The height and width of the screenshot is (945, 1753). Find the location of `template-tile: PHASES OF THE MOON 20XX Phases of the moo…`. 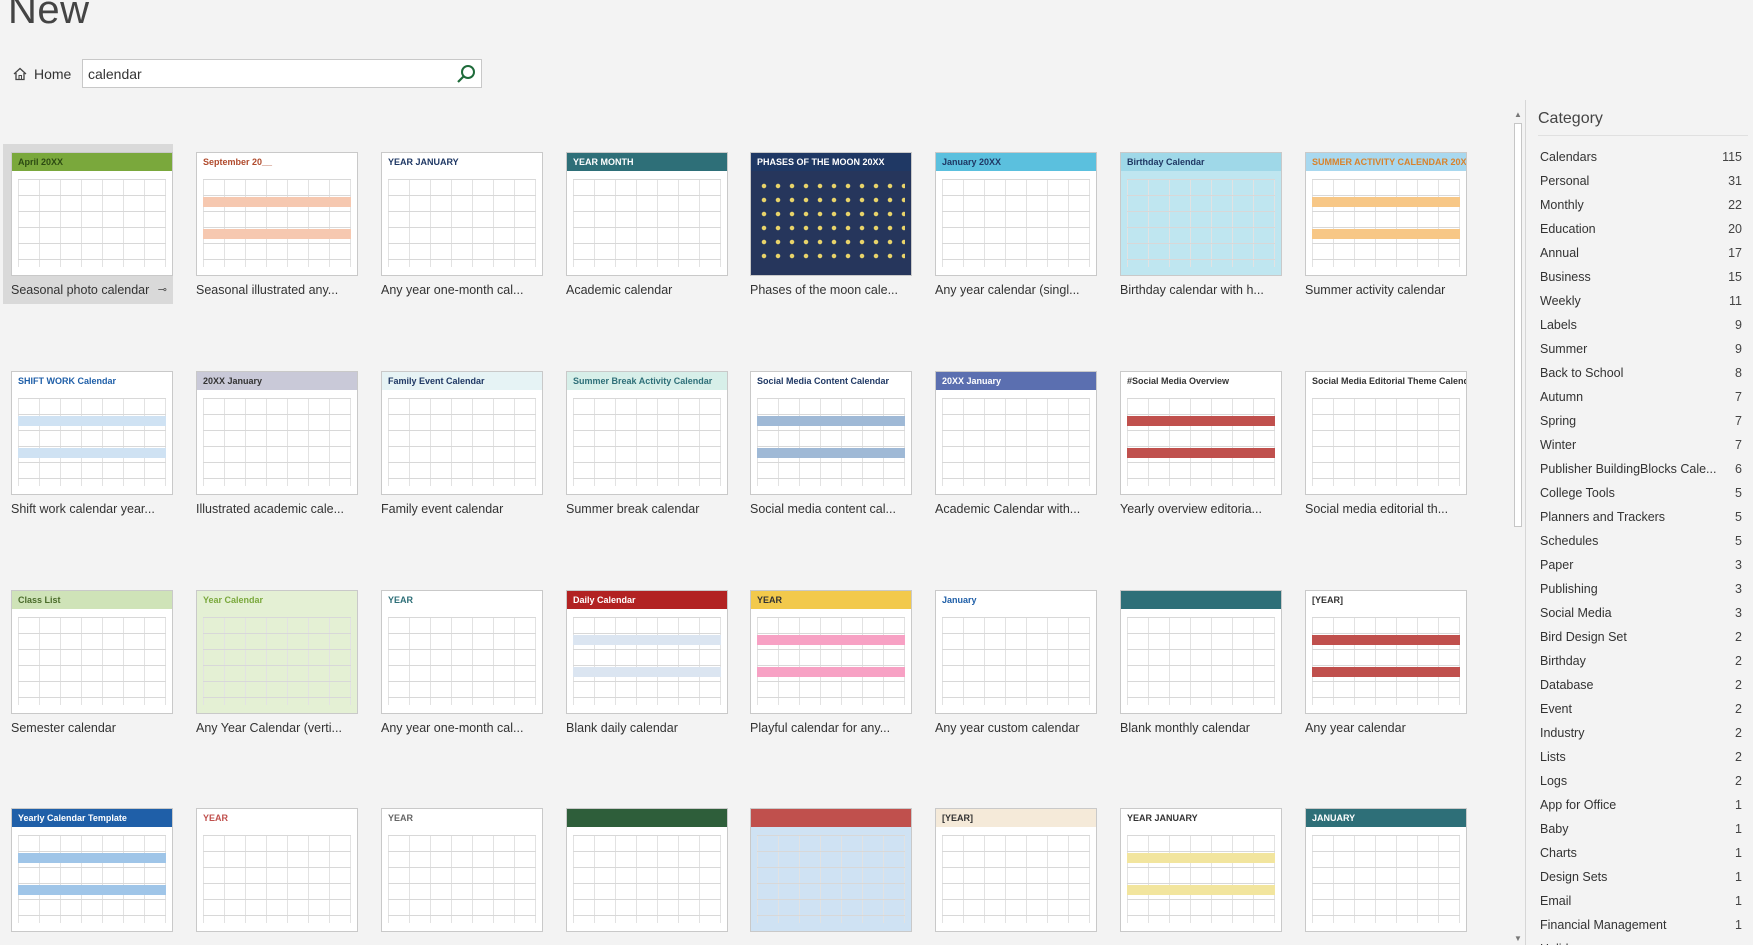

template-tile: PHASES OF THE MOON 20XX Phases of the moo… is located at coordinates (827, 224).